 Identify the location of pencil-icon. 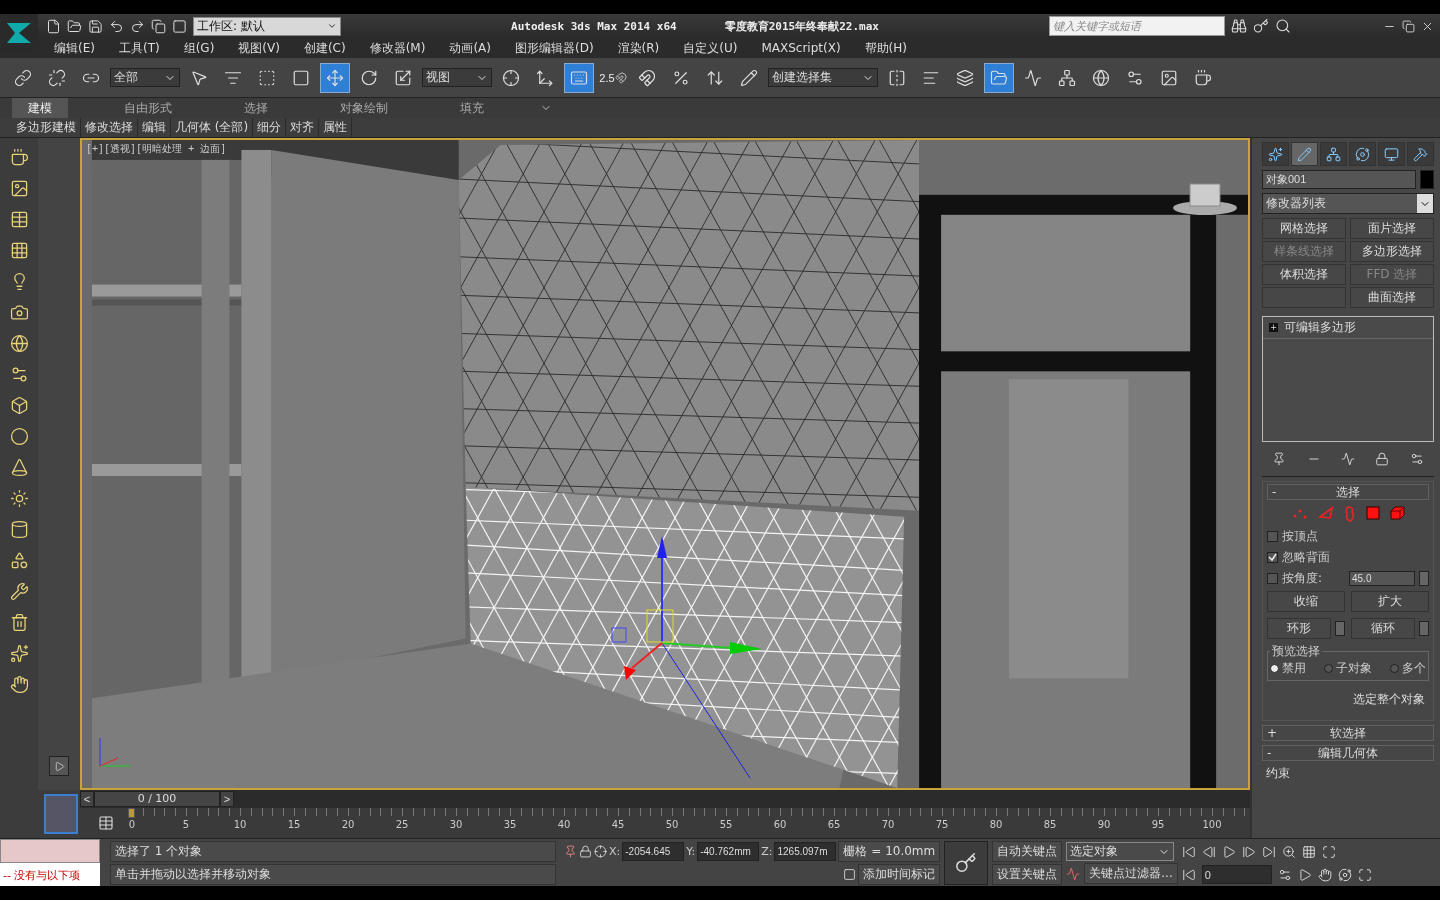
(1304, 154).